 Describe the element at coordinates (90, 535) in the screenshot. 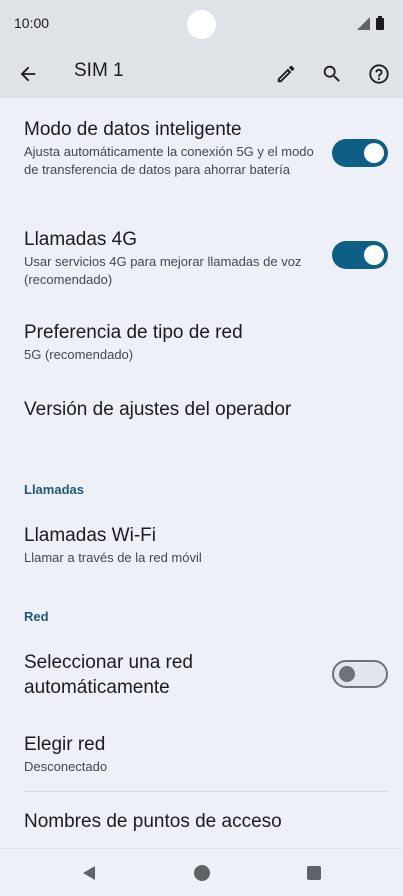

I see `wifi-calling-title: Llamadas Wi-Fi` at that location.